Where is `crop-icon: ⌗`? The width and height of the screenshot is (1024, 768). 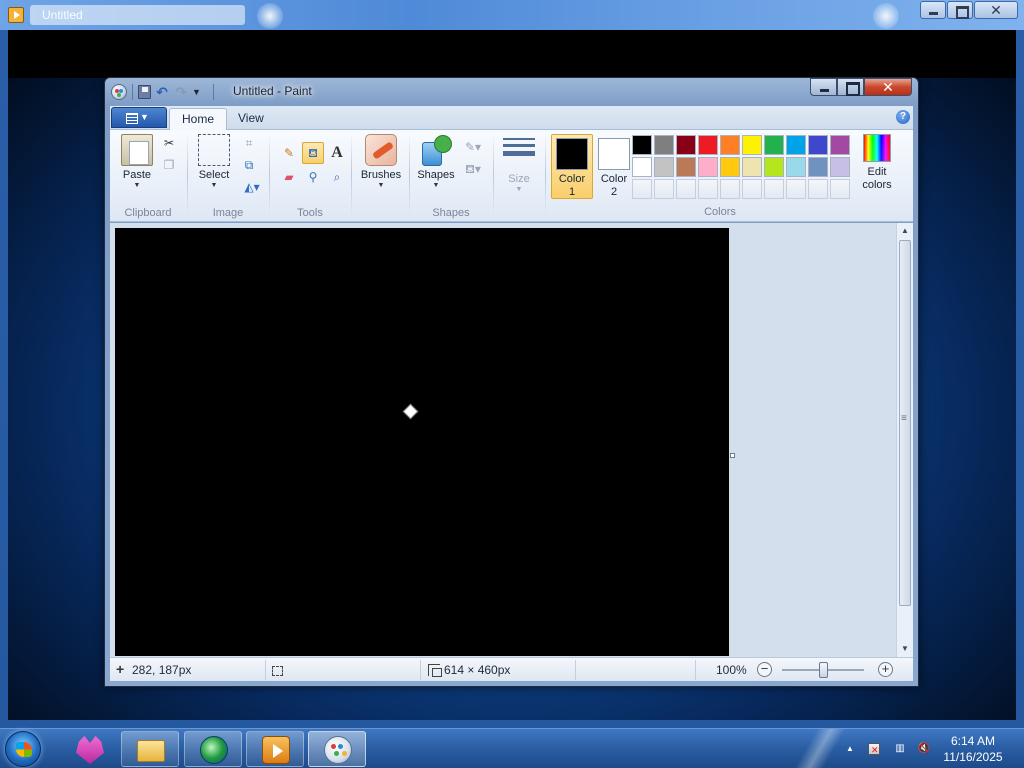 crop-icon: ⌗ is located at coordinates (249, 143).